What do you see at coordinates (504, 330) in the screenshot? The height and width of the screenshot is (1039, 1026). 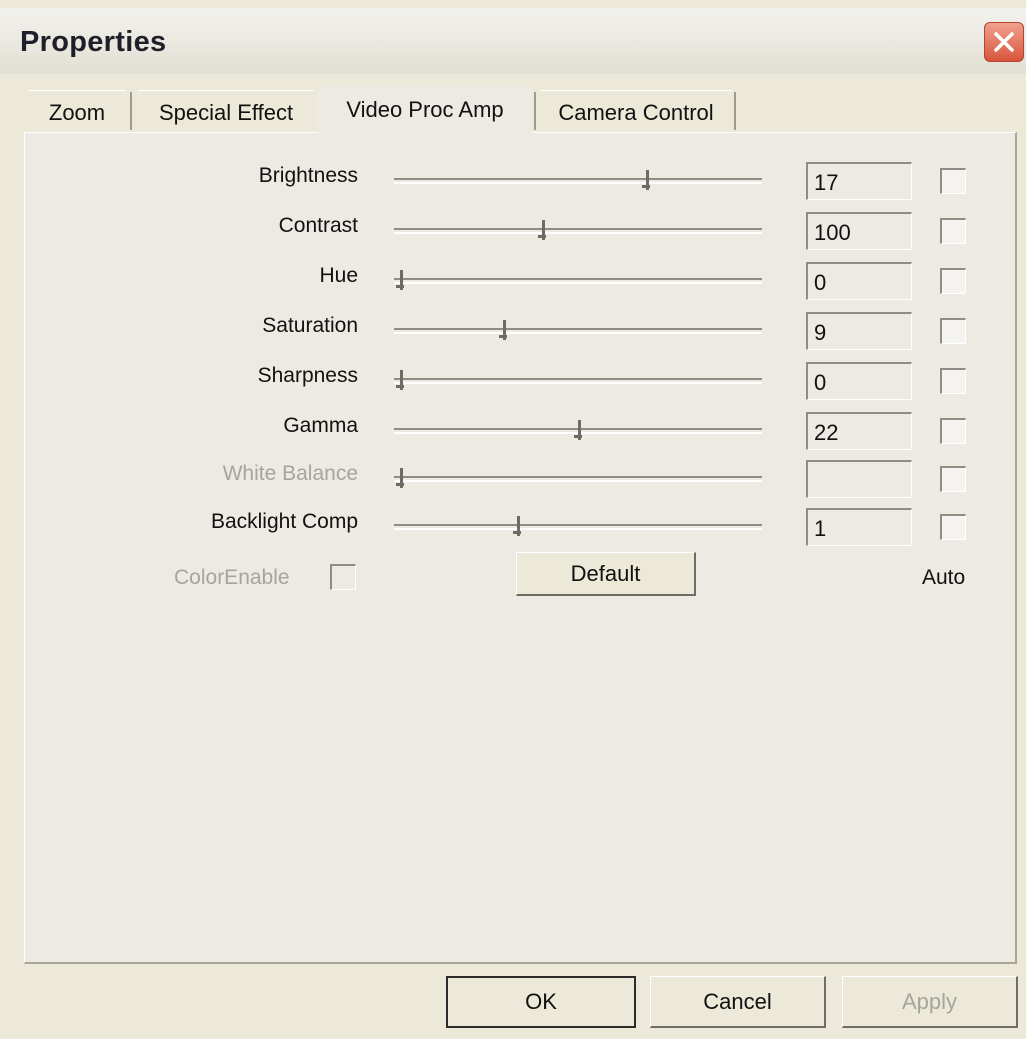 I see `saturation-slider-thumb` at bounding box center [504, 330].